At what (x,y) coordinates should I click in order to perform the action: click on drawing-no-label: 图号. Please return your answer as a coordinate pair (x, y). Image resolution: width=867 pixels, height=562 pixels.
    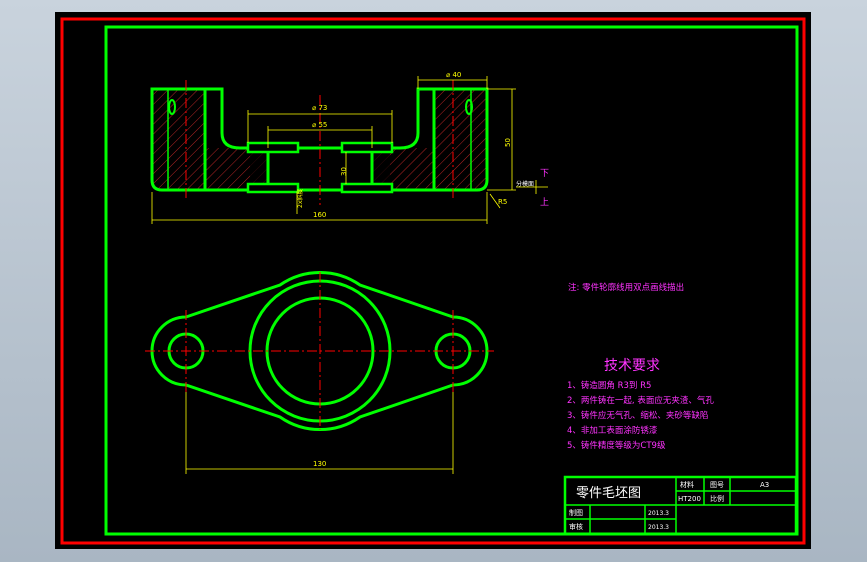
    Looking at the image, I should click on (717, 485).